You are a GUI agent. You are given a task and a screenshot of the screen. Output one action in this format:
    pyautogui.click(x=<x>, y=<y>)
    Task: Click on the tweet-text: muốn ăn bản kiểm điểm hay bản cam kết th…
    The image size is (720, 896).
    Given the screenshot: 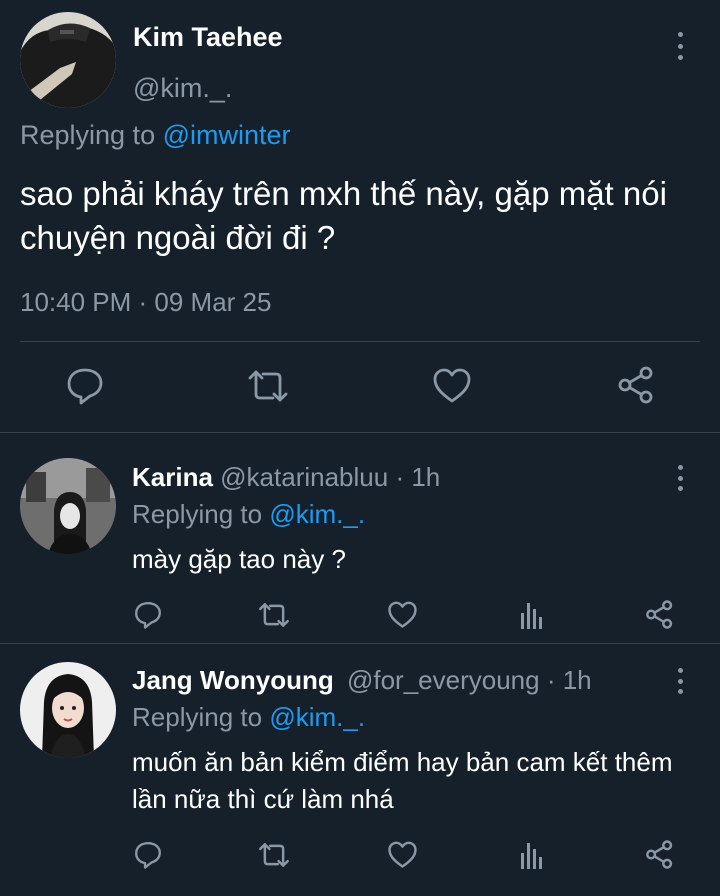 What is the action you would take?
    pyautogui.click(x=402, y=780)
    